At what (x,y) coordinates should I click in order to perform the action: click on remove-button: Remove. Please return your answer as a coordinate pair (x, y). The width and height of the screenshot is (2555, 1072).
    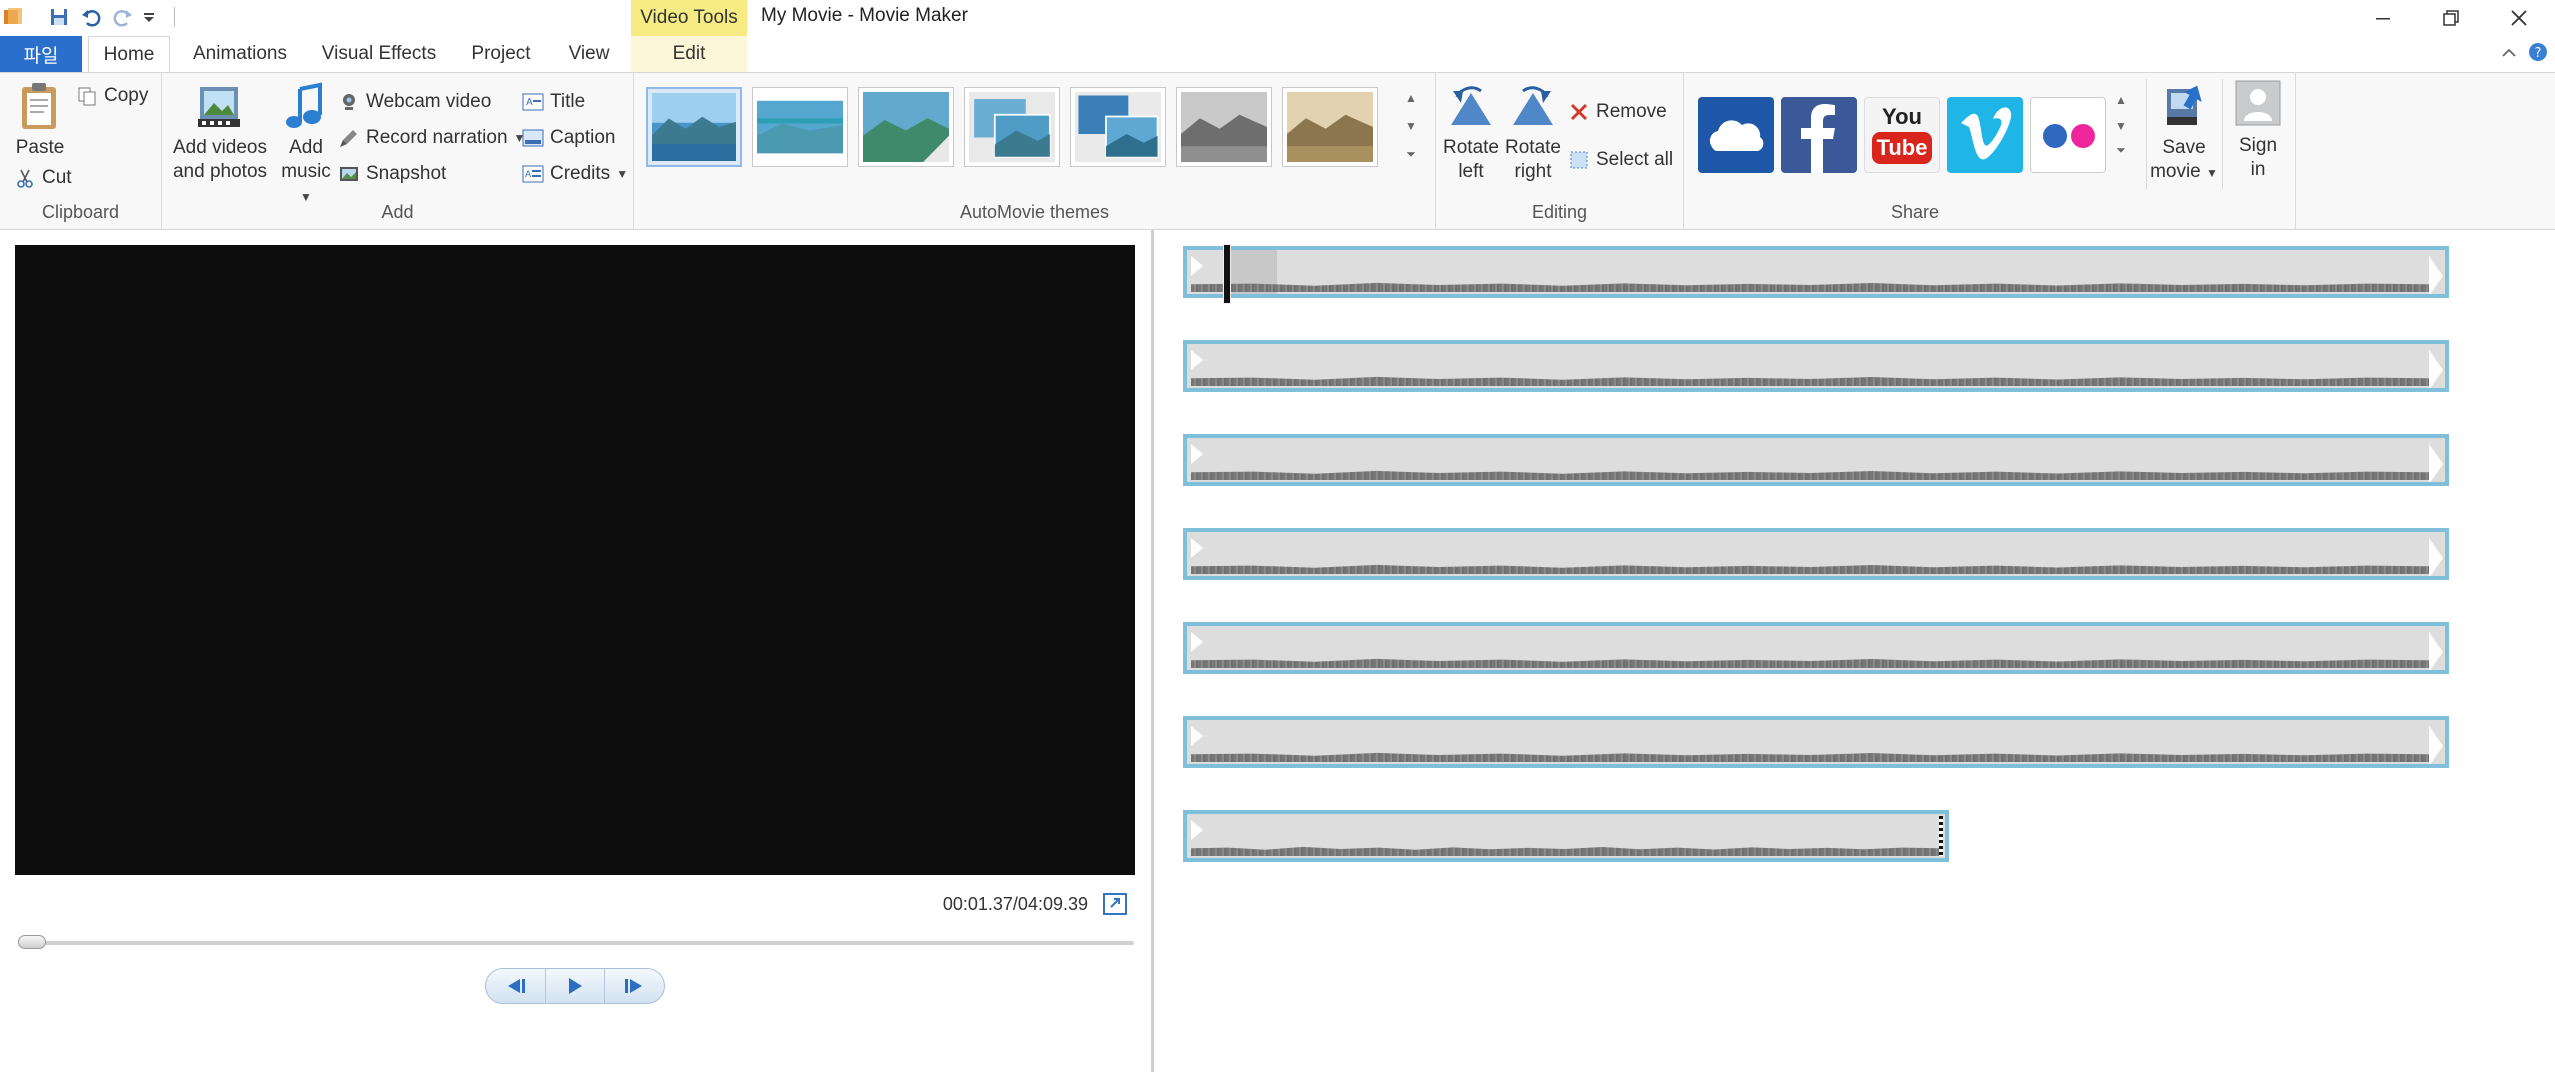
    Looking at the image, I should click on (1617, 112).